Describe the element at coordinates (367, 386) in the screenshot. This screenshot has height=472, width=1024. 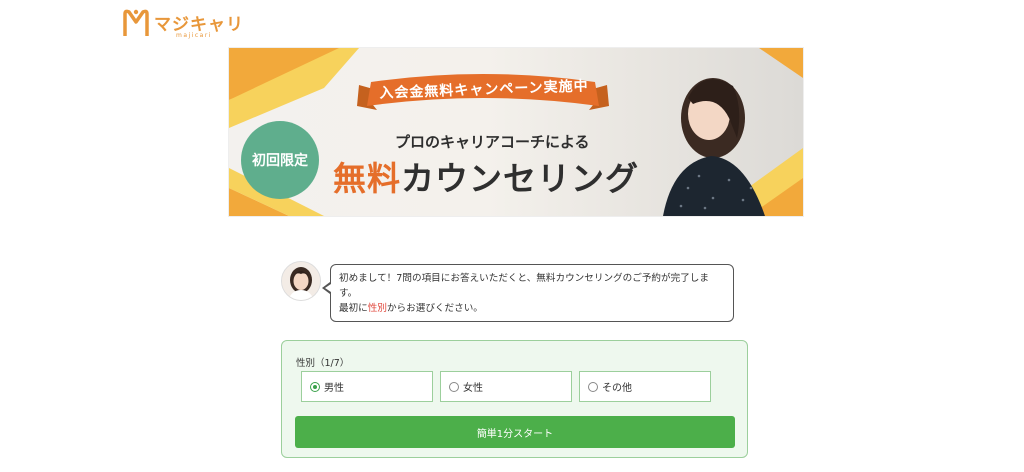
I see `option-male: 男性` at that location.